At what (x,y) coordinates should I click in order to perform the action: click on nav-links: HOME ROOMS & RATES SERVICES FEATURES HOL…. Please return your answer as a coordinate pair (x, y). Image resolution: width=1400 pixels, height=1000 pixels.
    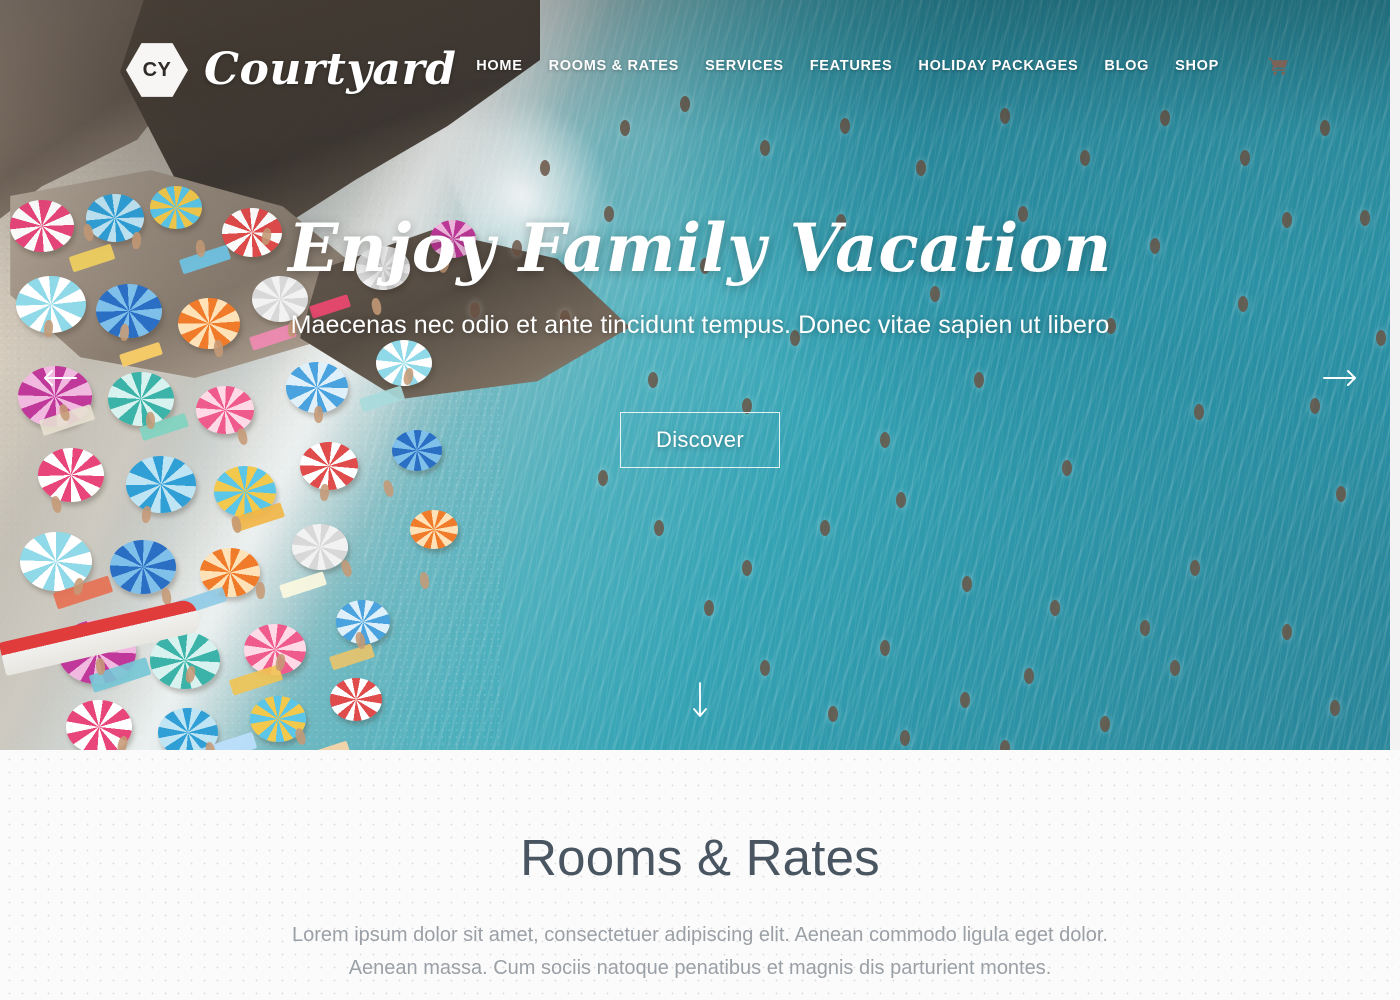
    Looking at the image, I should click on (931, 61).